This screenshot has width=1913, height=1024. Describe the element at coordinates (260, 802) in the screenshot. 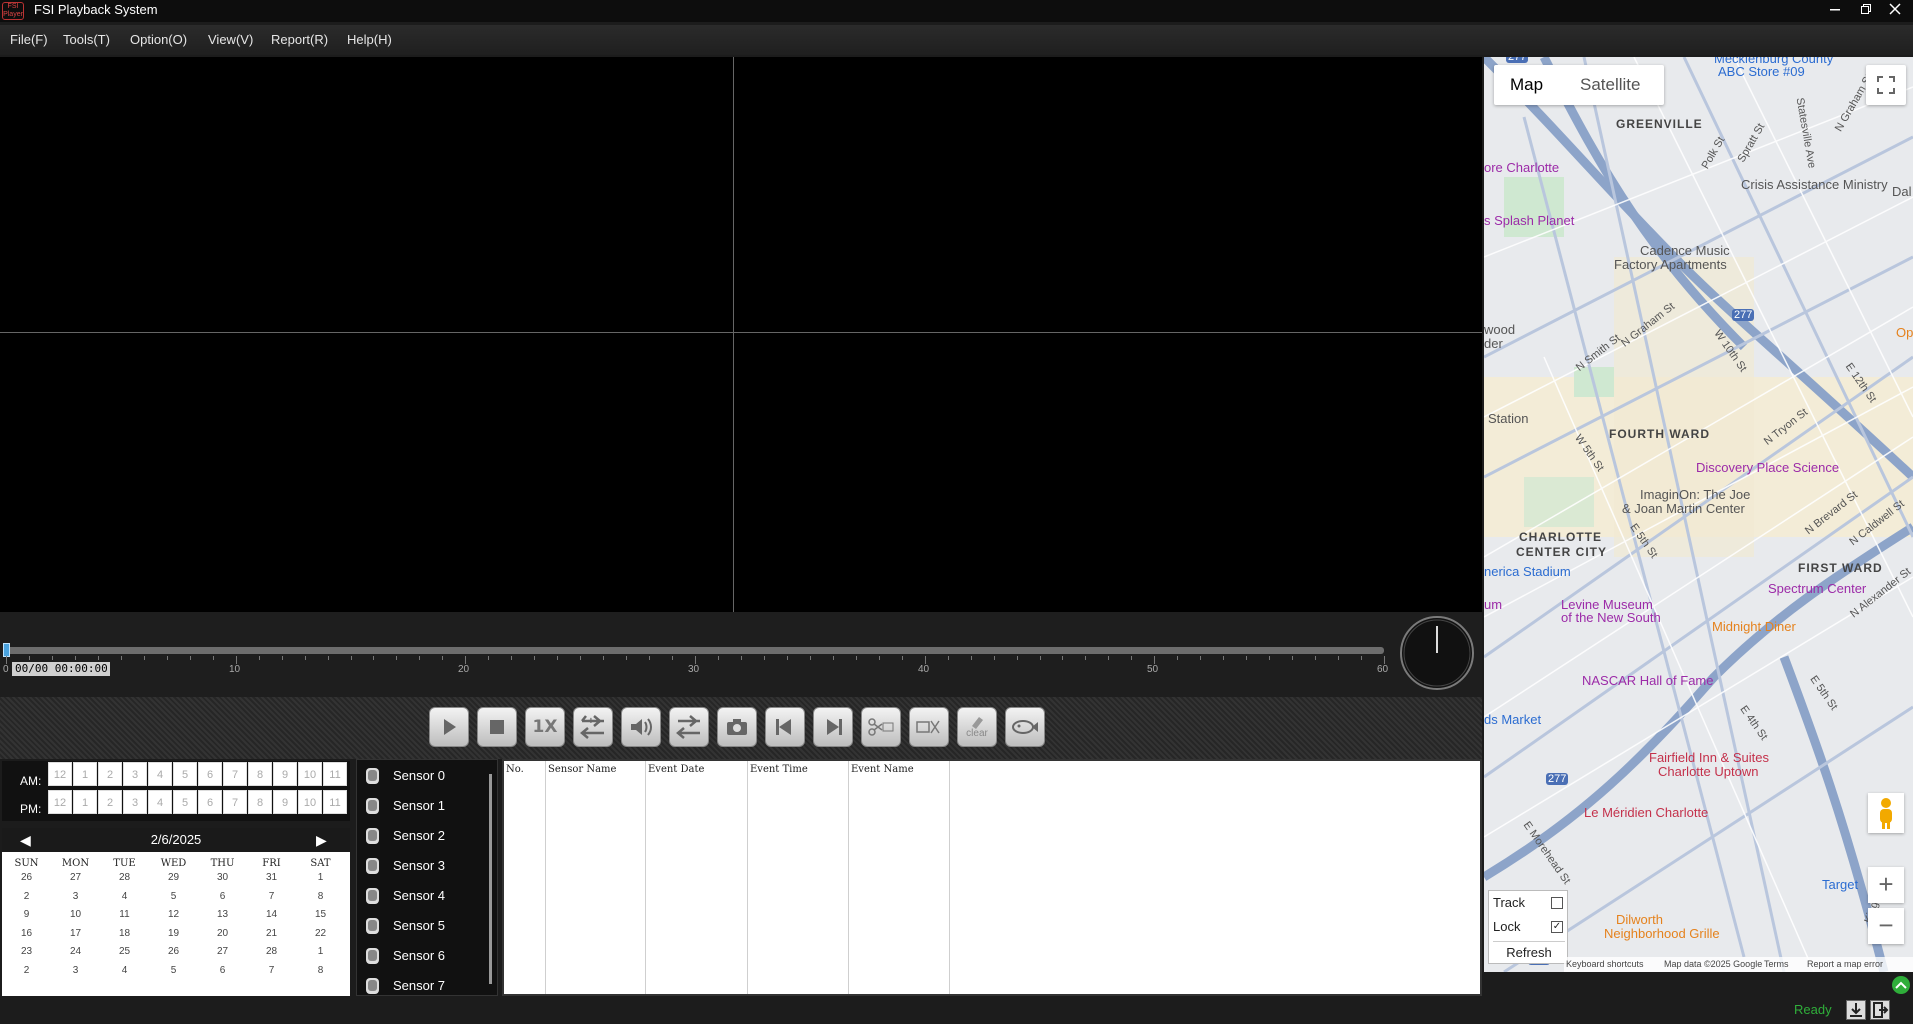

I see `pm-hour-cell: 8` at that location.